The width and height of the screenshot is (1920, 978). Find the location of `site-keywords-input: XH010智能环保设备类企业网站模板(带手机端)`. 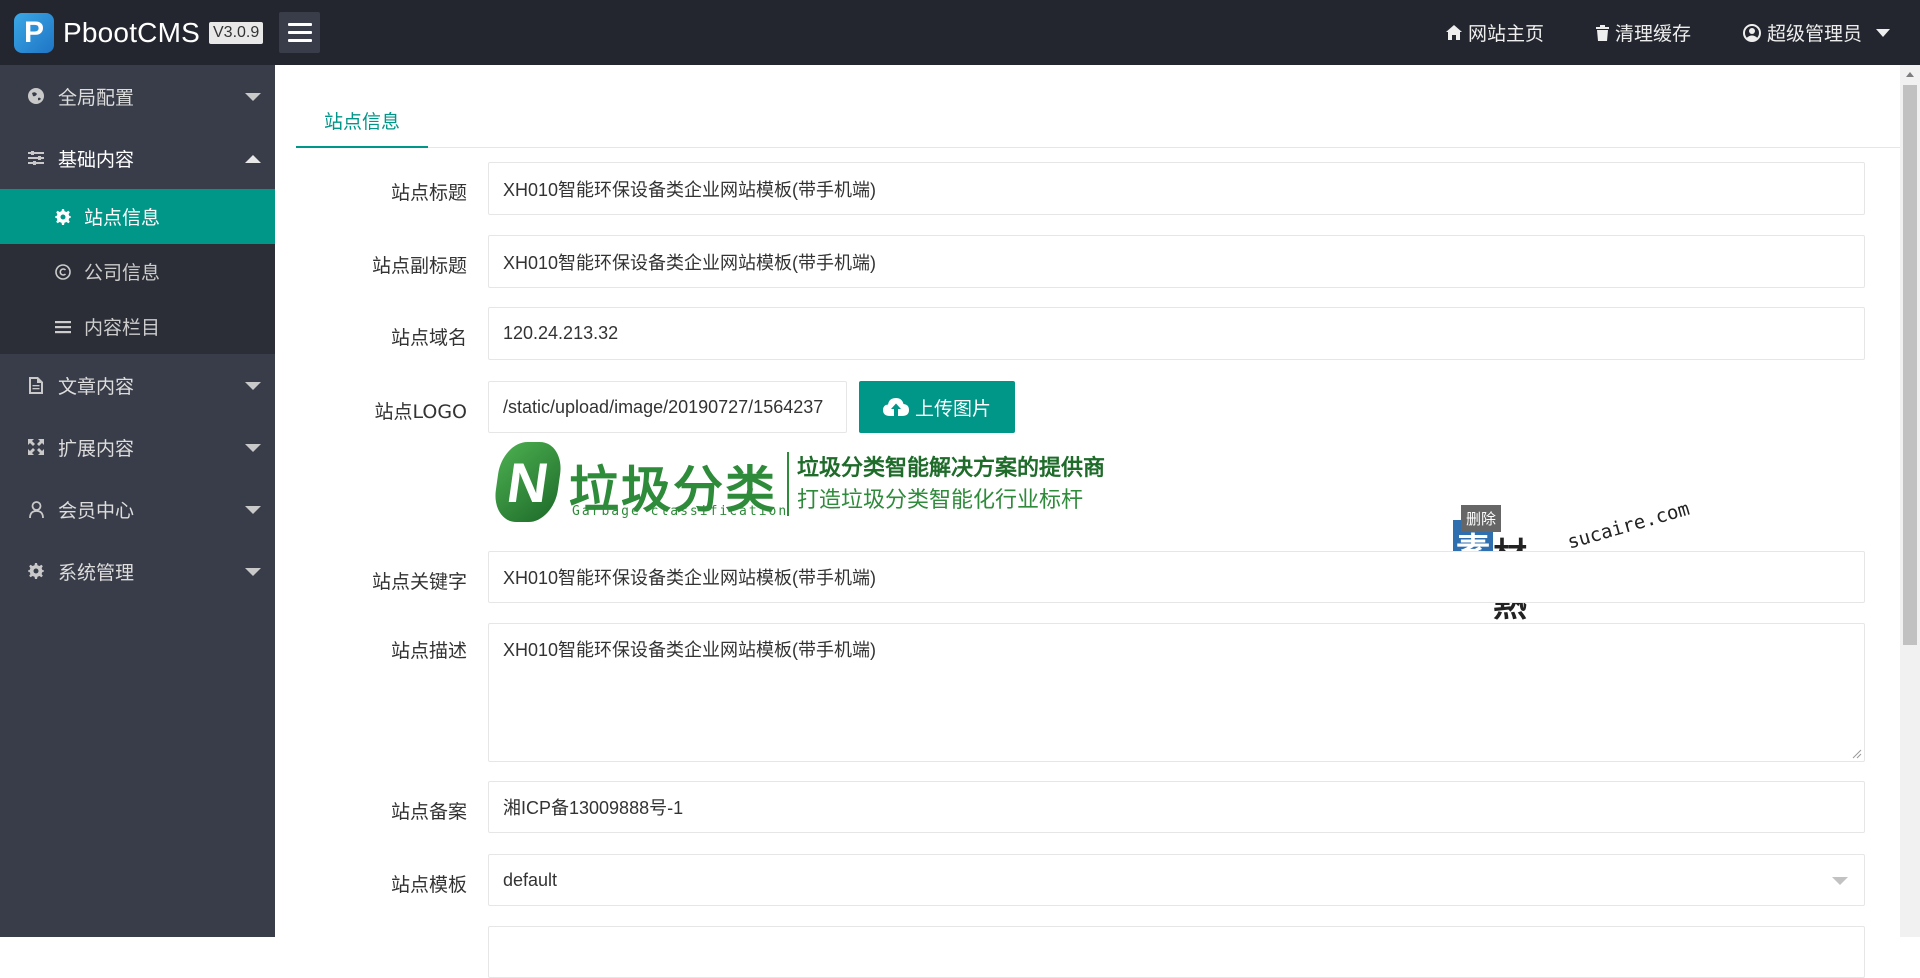

site-keywords-input: XH010智能环保设备类企业网站模板(带手机端) is located at coordinates (1176, 577).